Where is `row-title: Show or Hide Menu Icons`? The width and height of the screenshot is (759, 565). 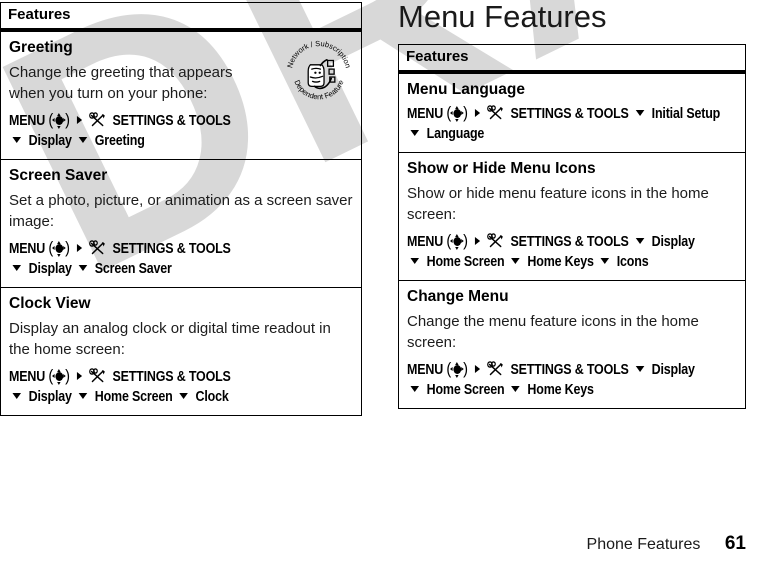 row-title: Show or Hide Menu Icons is located at coordinates (501, 168).